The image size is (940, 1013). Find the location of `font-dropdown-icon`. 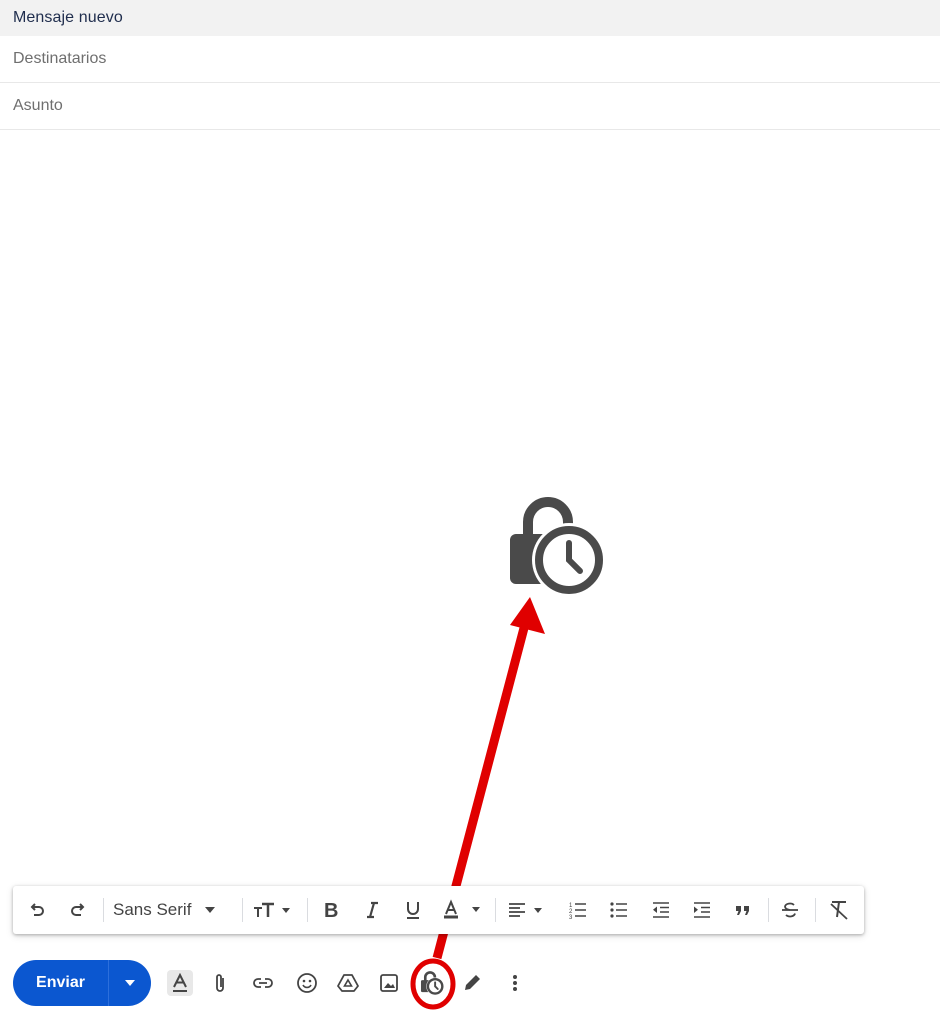

font-dropdown-icon is located at coordinates (210, 910).